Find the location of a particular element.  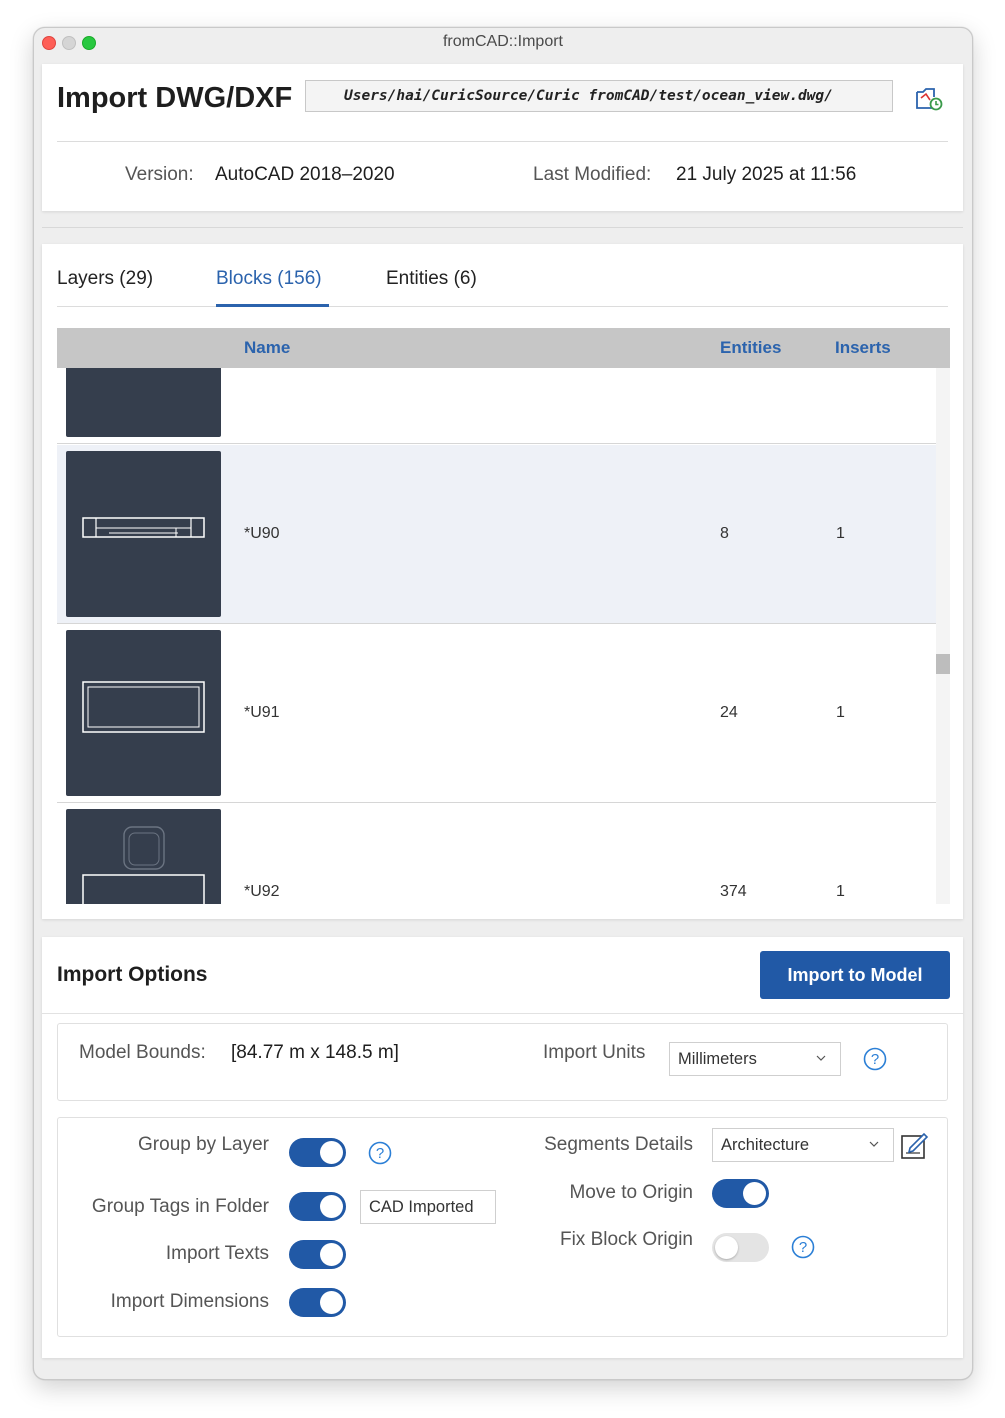

table-header: Name Entities Inserts is located at coordinates (503, 348).